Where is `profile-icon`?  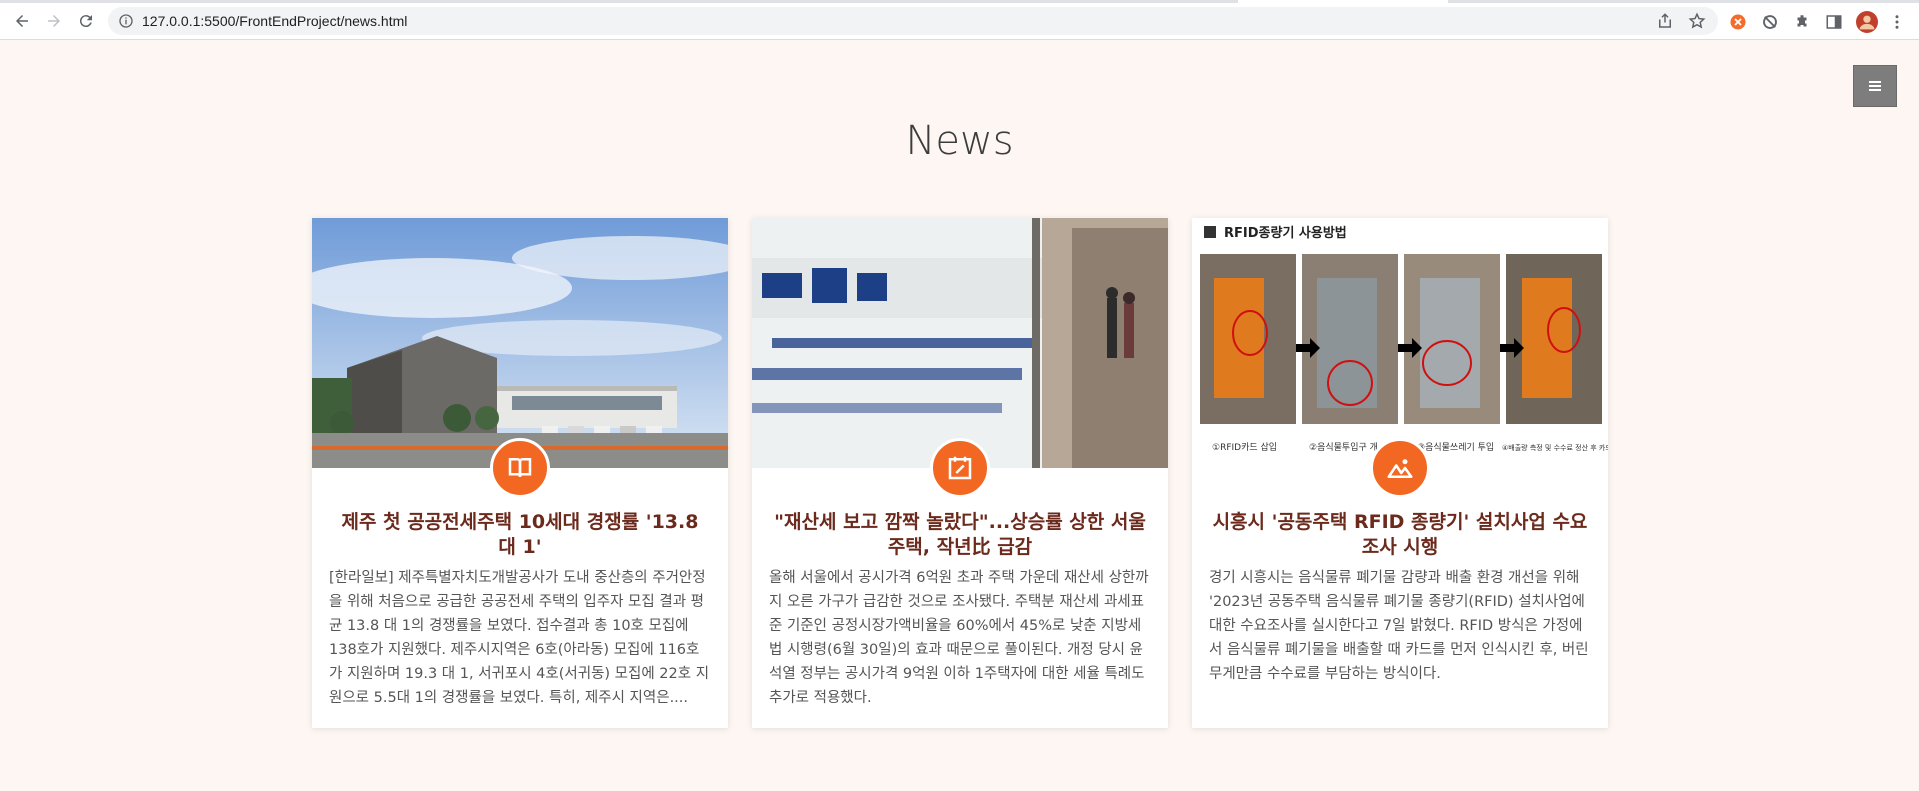 profile-icon is located at coordinates (1867, 22).